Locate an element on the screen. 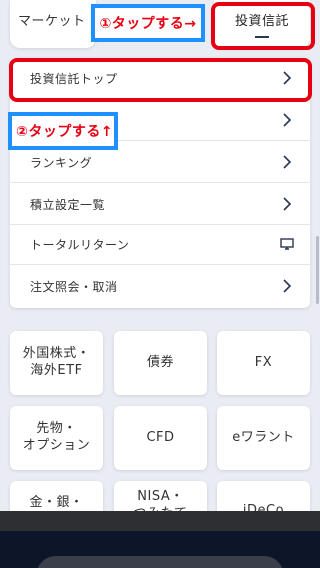 The height and width of the screenshot is (568, 320). annotation-step1-box: ①タップする→ is located at coordinates (148, 23).